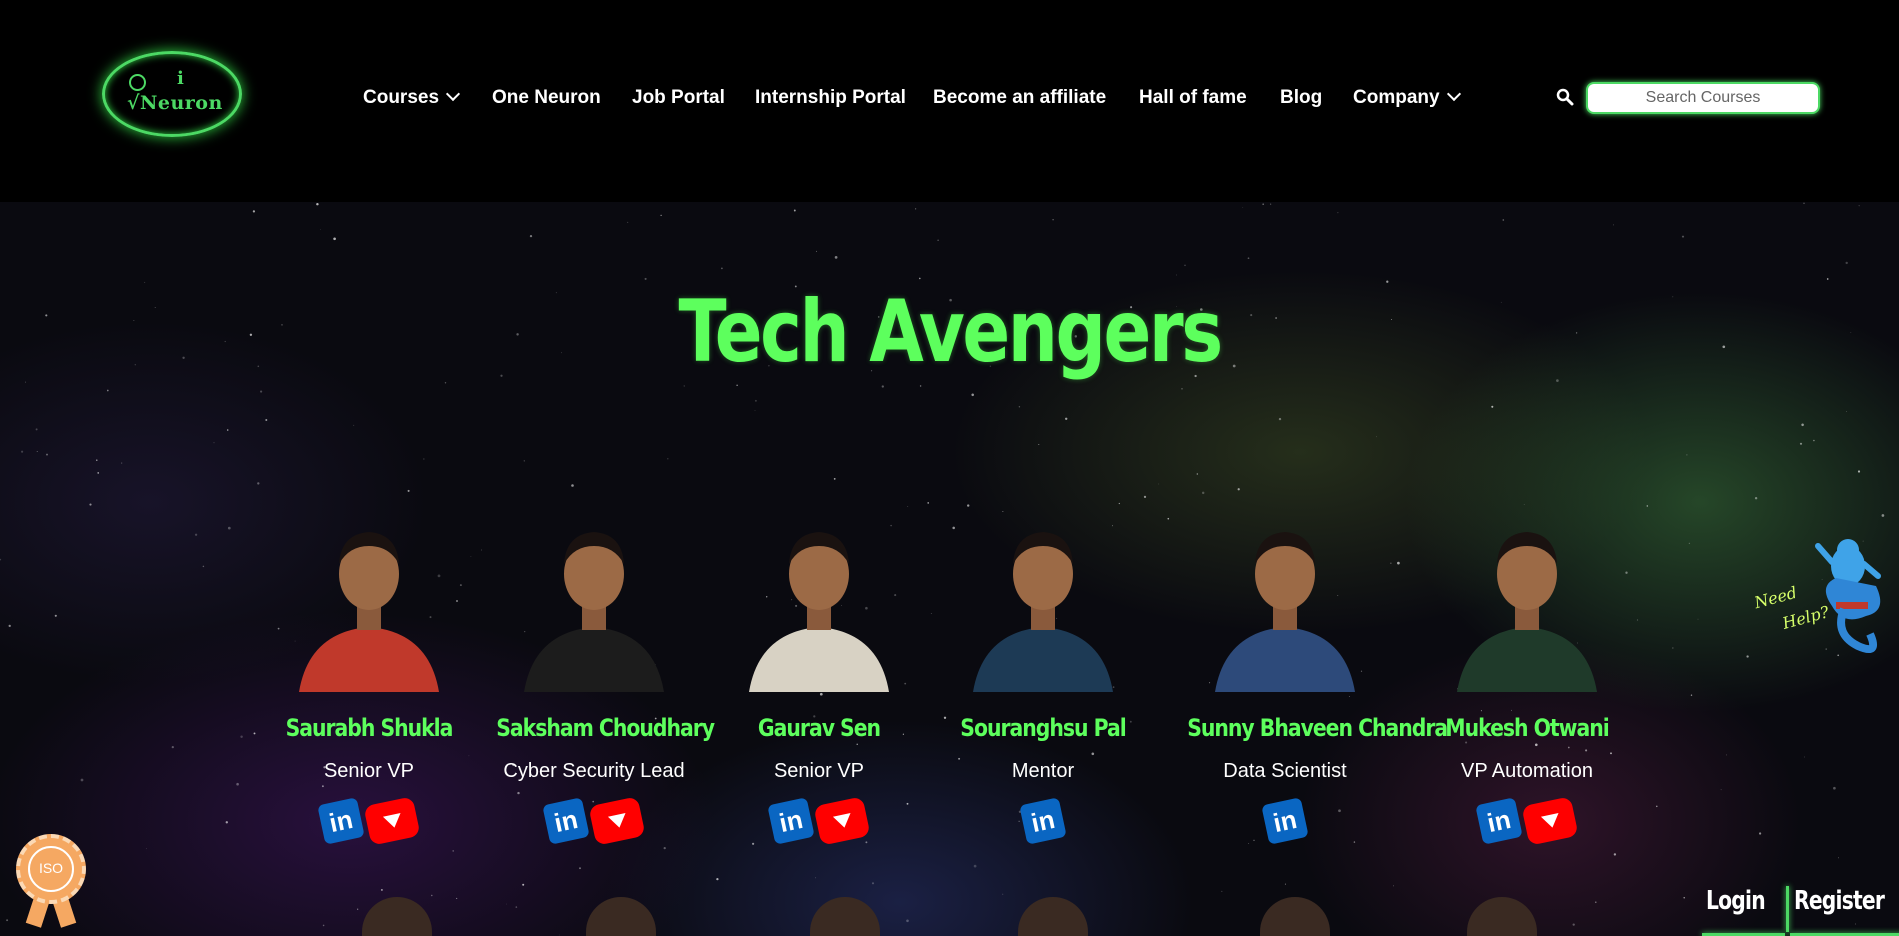 The image size is (1899, 936). What do you see at coordinates (597, 674) in the screenshot?
I see `mentor-card: Saksham Choudhary Cyber Security Lead in` at bounding box center [597, 674].